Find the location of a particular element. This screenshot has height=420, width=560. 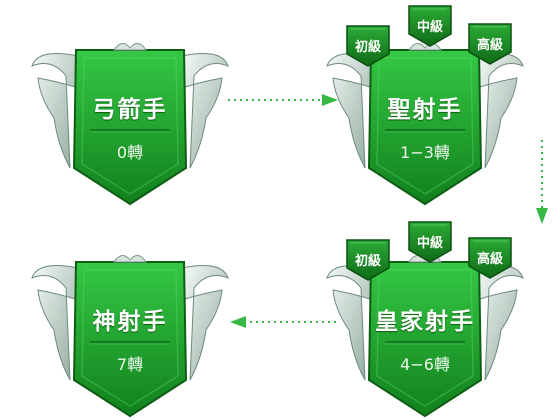

badge-title: 神射手 is located at coordinates (130, 322).